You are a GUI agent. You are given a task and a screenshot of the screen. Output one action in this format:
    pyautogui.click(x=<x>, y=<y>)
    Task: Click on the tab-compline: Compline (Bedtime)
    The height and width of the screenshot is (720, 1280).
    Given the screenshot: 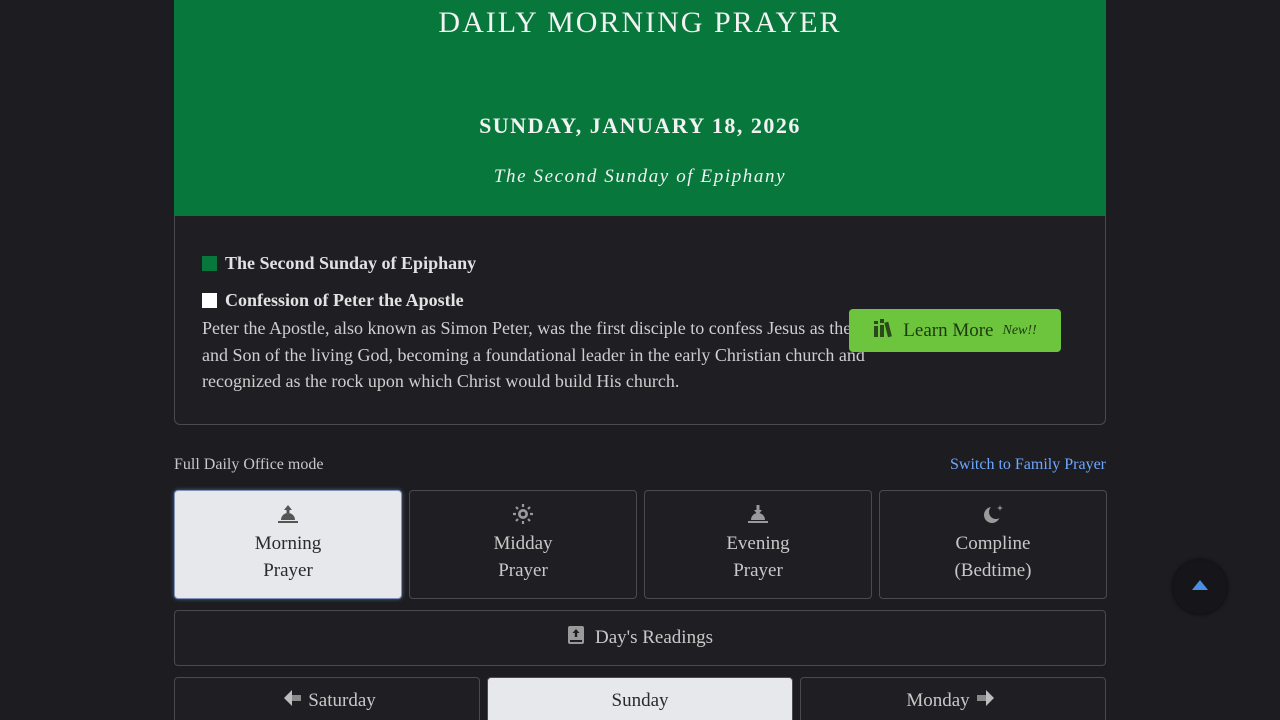 What is the action you would take?
    pyautogui.click(x=993, y=544)
    